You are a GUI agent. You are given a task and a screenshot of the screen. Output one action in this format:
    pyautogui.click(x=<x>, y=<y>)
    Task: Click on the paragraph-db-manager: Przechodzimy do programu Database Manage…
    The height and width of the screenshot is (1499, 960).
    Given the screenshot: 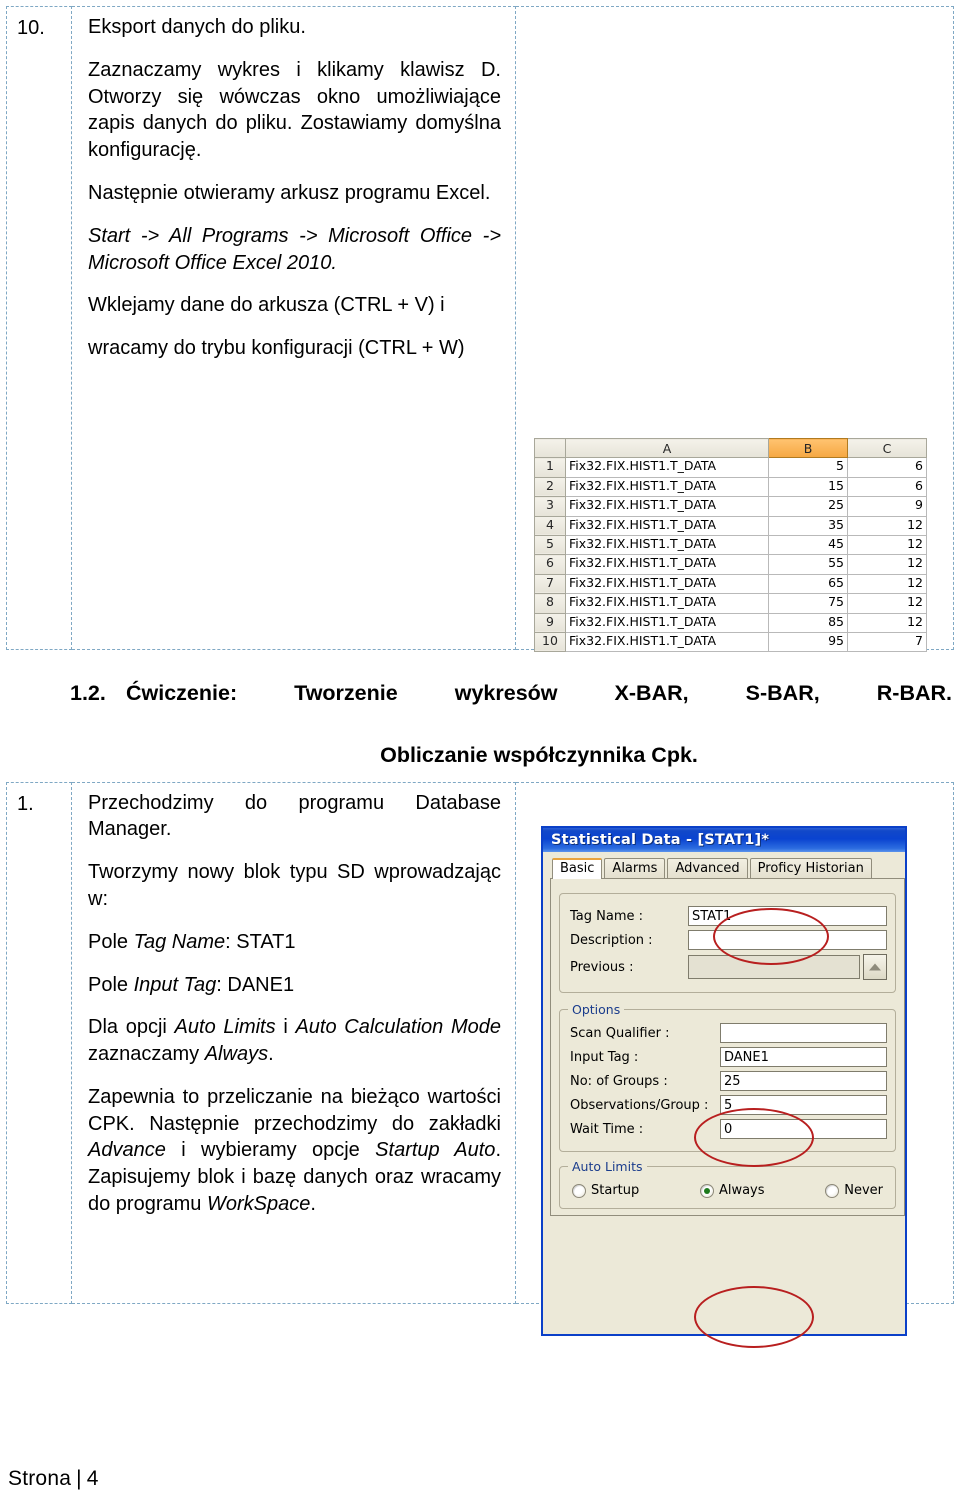 What is the action you would take?
    pyautogui.click(x=294, y=816)
    